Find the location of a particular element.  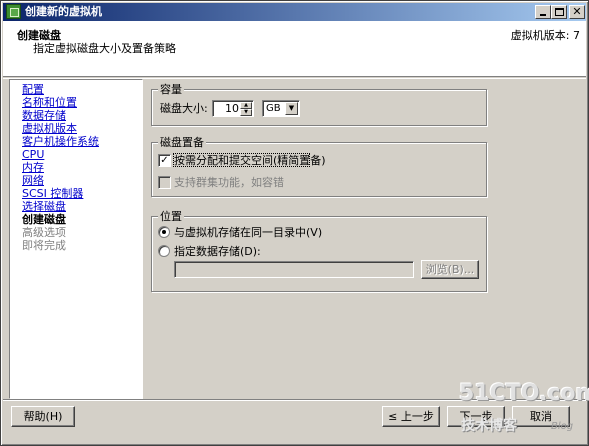

check-icon: ✓ is located at coordinates (164, 160).